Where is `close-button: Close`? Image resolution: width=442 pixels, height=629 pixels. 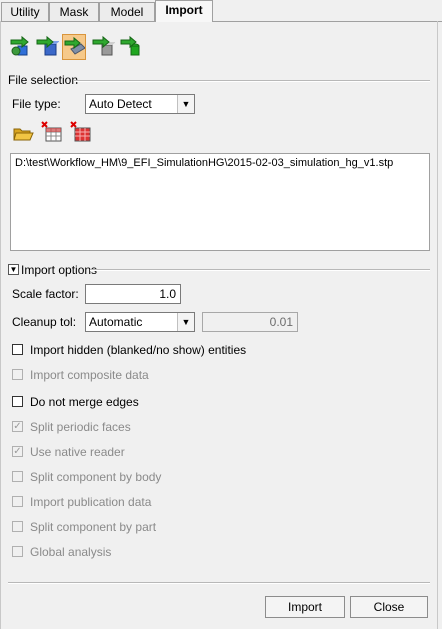 close-button: Close is located at coordinates (389, 607).